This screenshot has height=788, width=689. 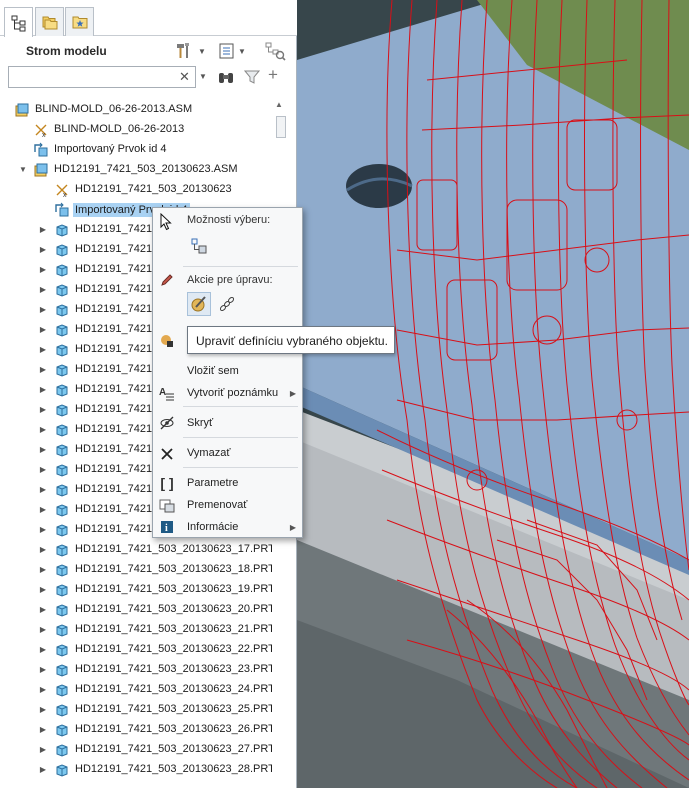 I want to click on assembly-icon, so click(x=41, y=170).